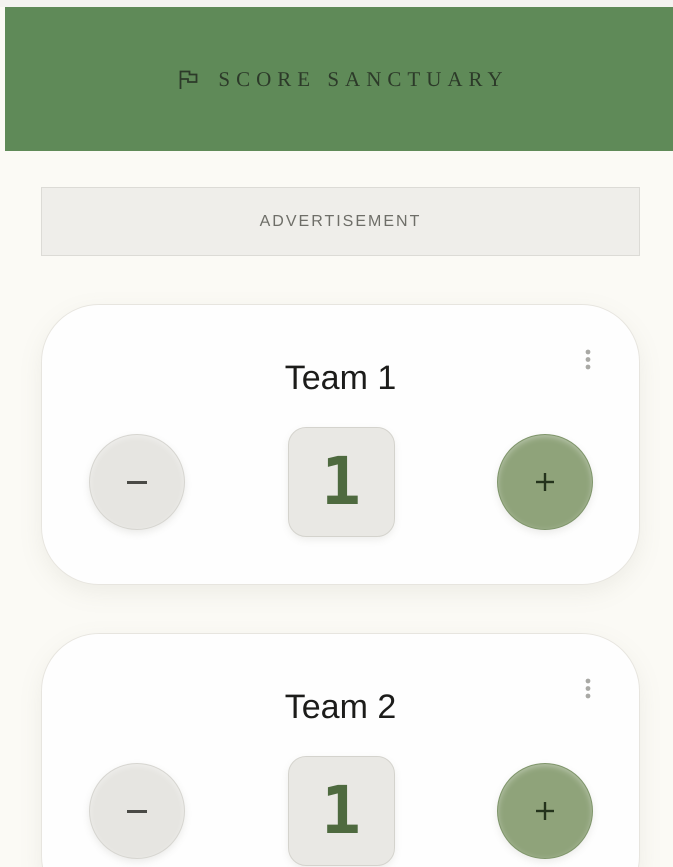 The image size is (673, 867). Describe the element at coordinates (340, 378) in the screenshot. I see `team-name: Team 1` at that location.